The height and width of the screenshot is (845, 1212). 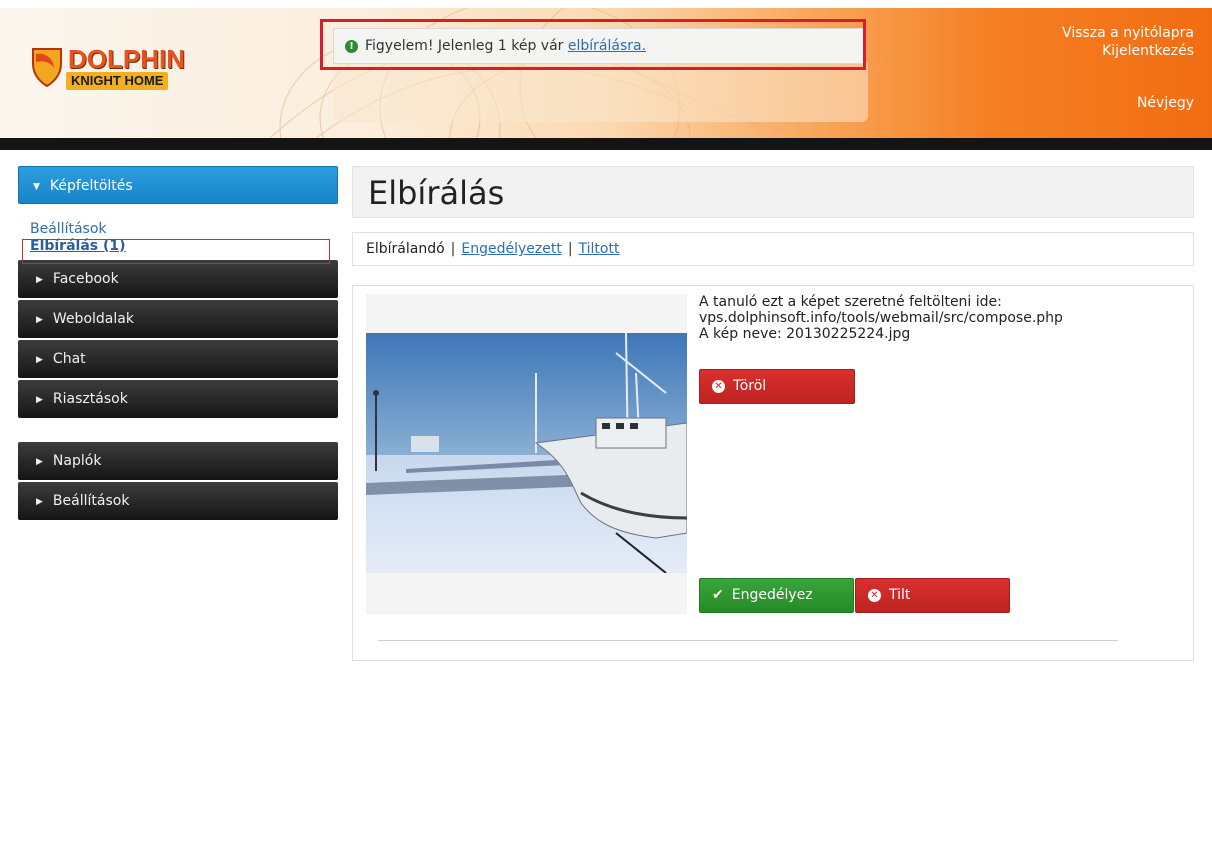 What do you see at coordinates (773, 249) in the screenshot?
I see `filter-tabs: Elbírálandó | Engedélyezett | Tiltott` at bounding box center [773, 249].